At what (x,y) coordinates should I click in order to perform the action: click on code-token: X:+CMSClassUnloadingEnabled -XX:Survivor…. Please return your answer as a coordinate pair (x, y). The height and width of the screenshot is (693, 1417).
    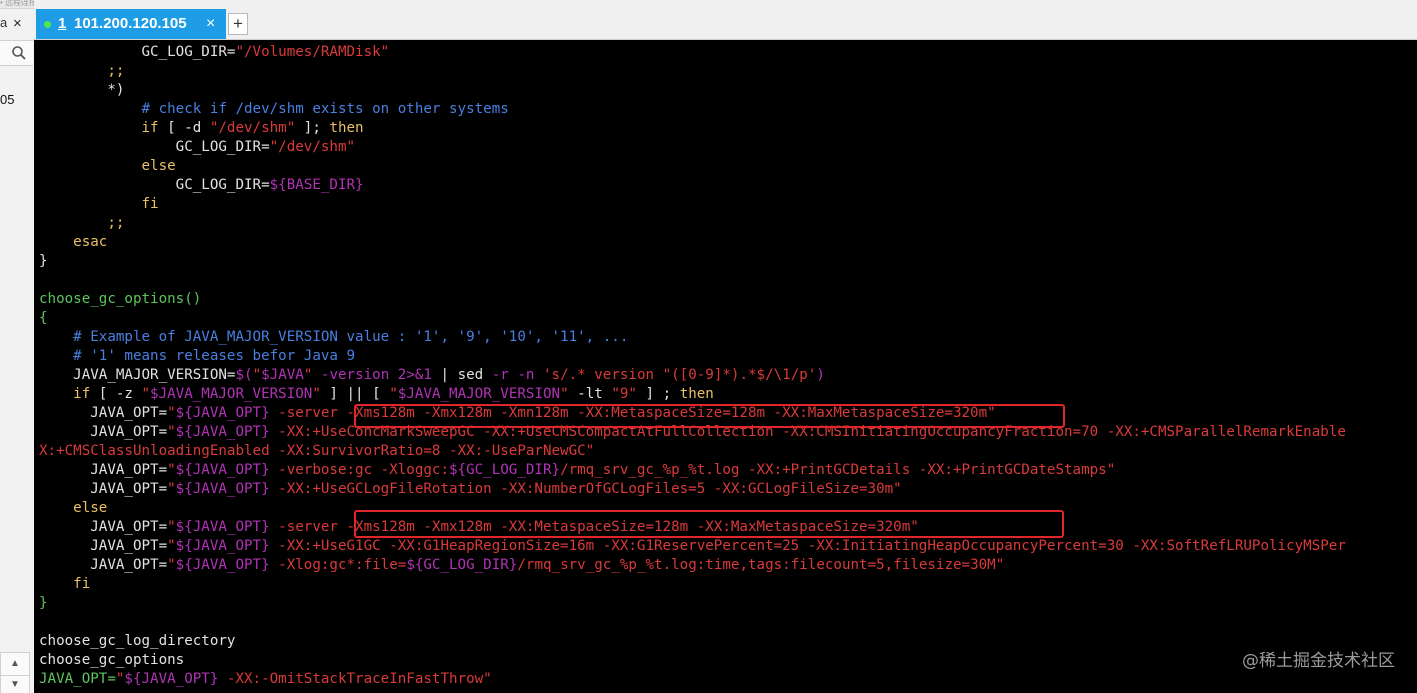
    Looking at the image, I should click on (317, 451).